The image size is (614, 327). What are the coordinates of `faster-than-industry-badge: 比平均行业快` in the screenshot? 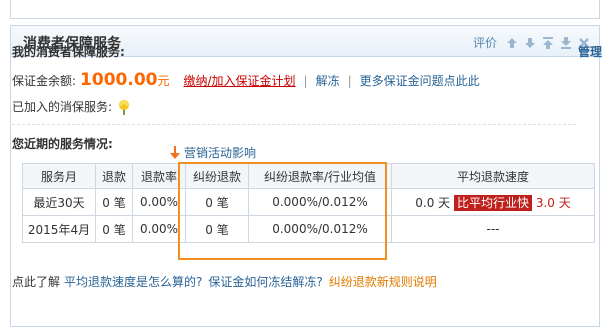 It's located at (492, 202).